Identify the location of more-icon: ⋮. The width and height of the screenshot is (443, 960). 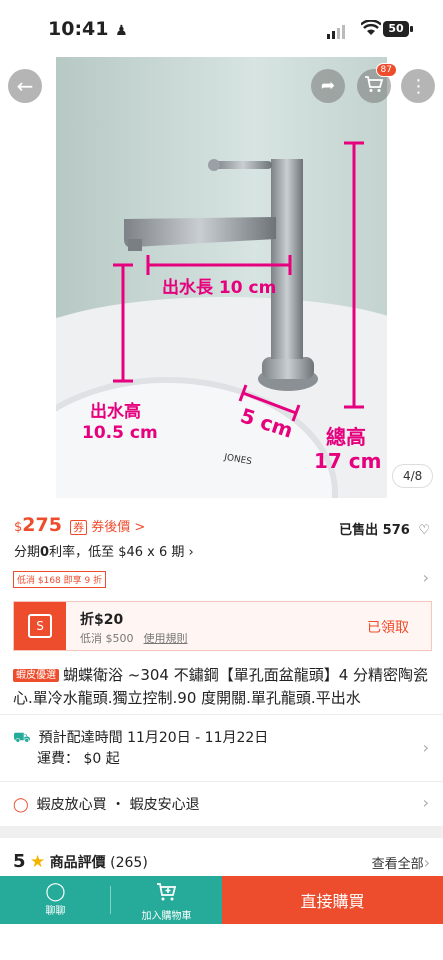
(418, 86).